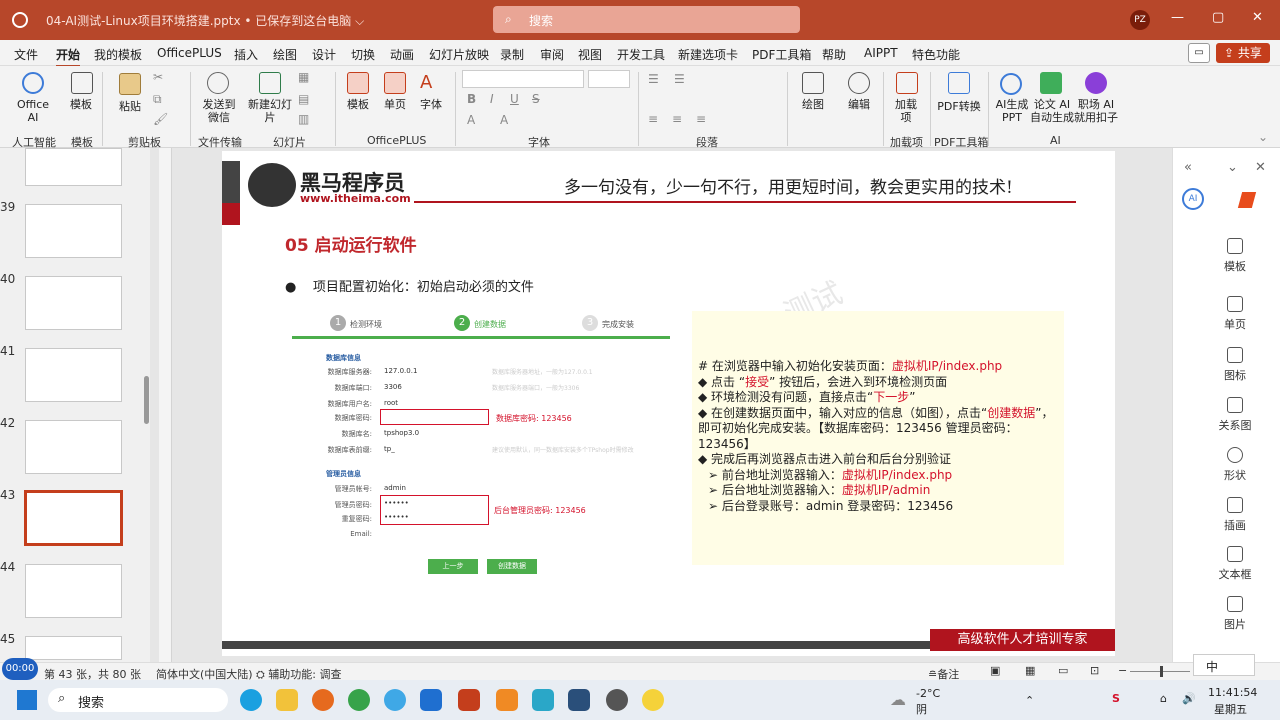  I want to click on reset-icon: ▤, so click(303, 99).